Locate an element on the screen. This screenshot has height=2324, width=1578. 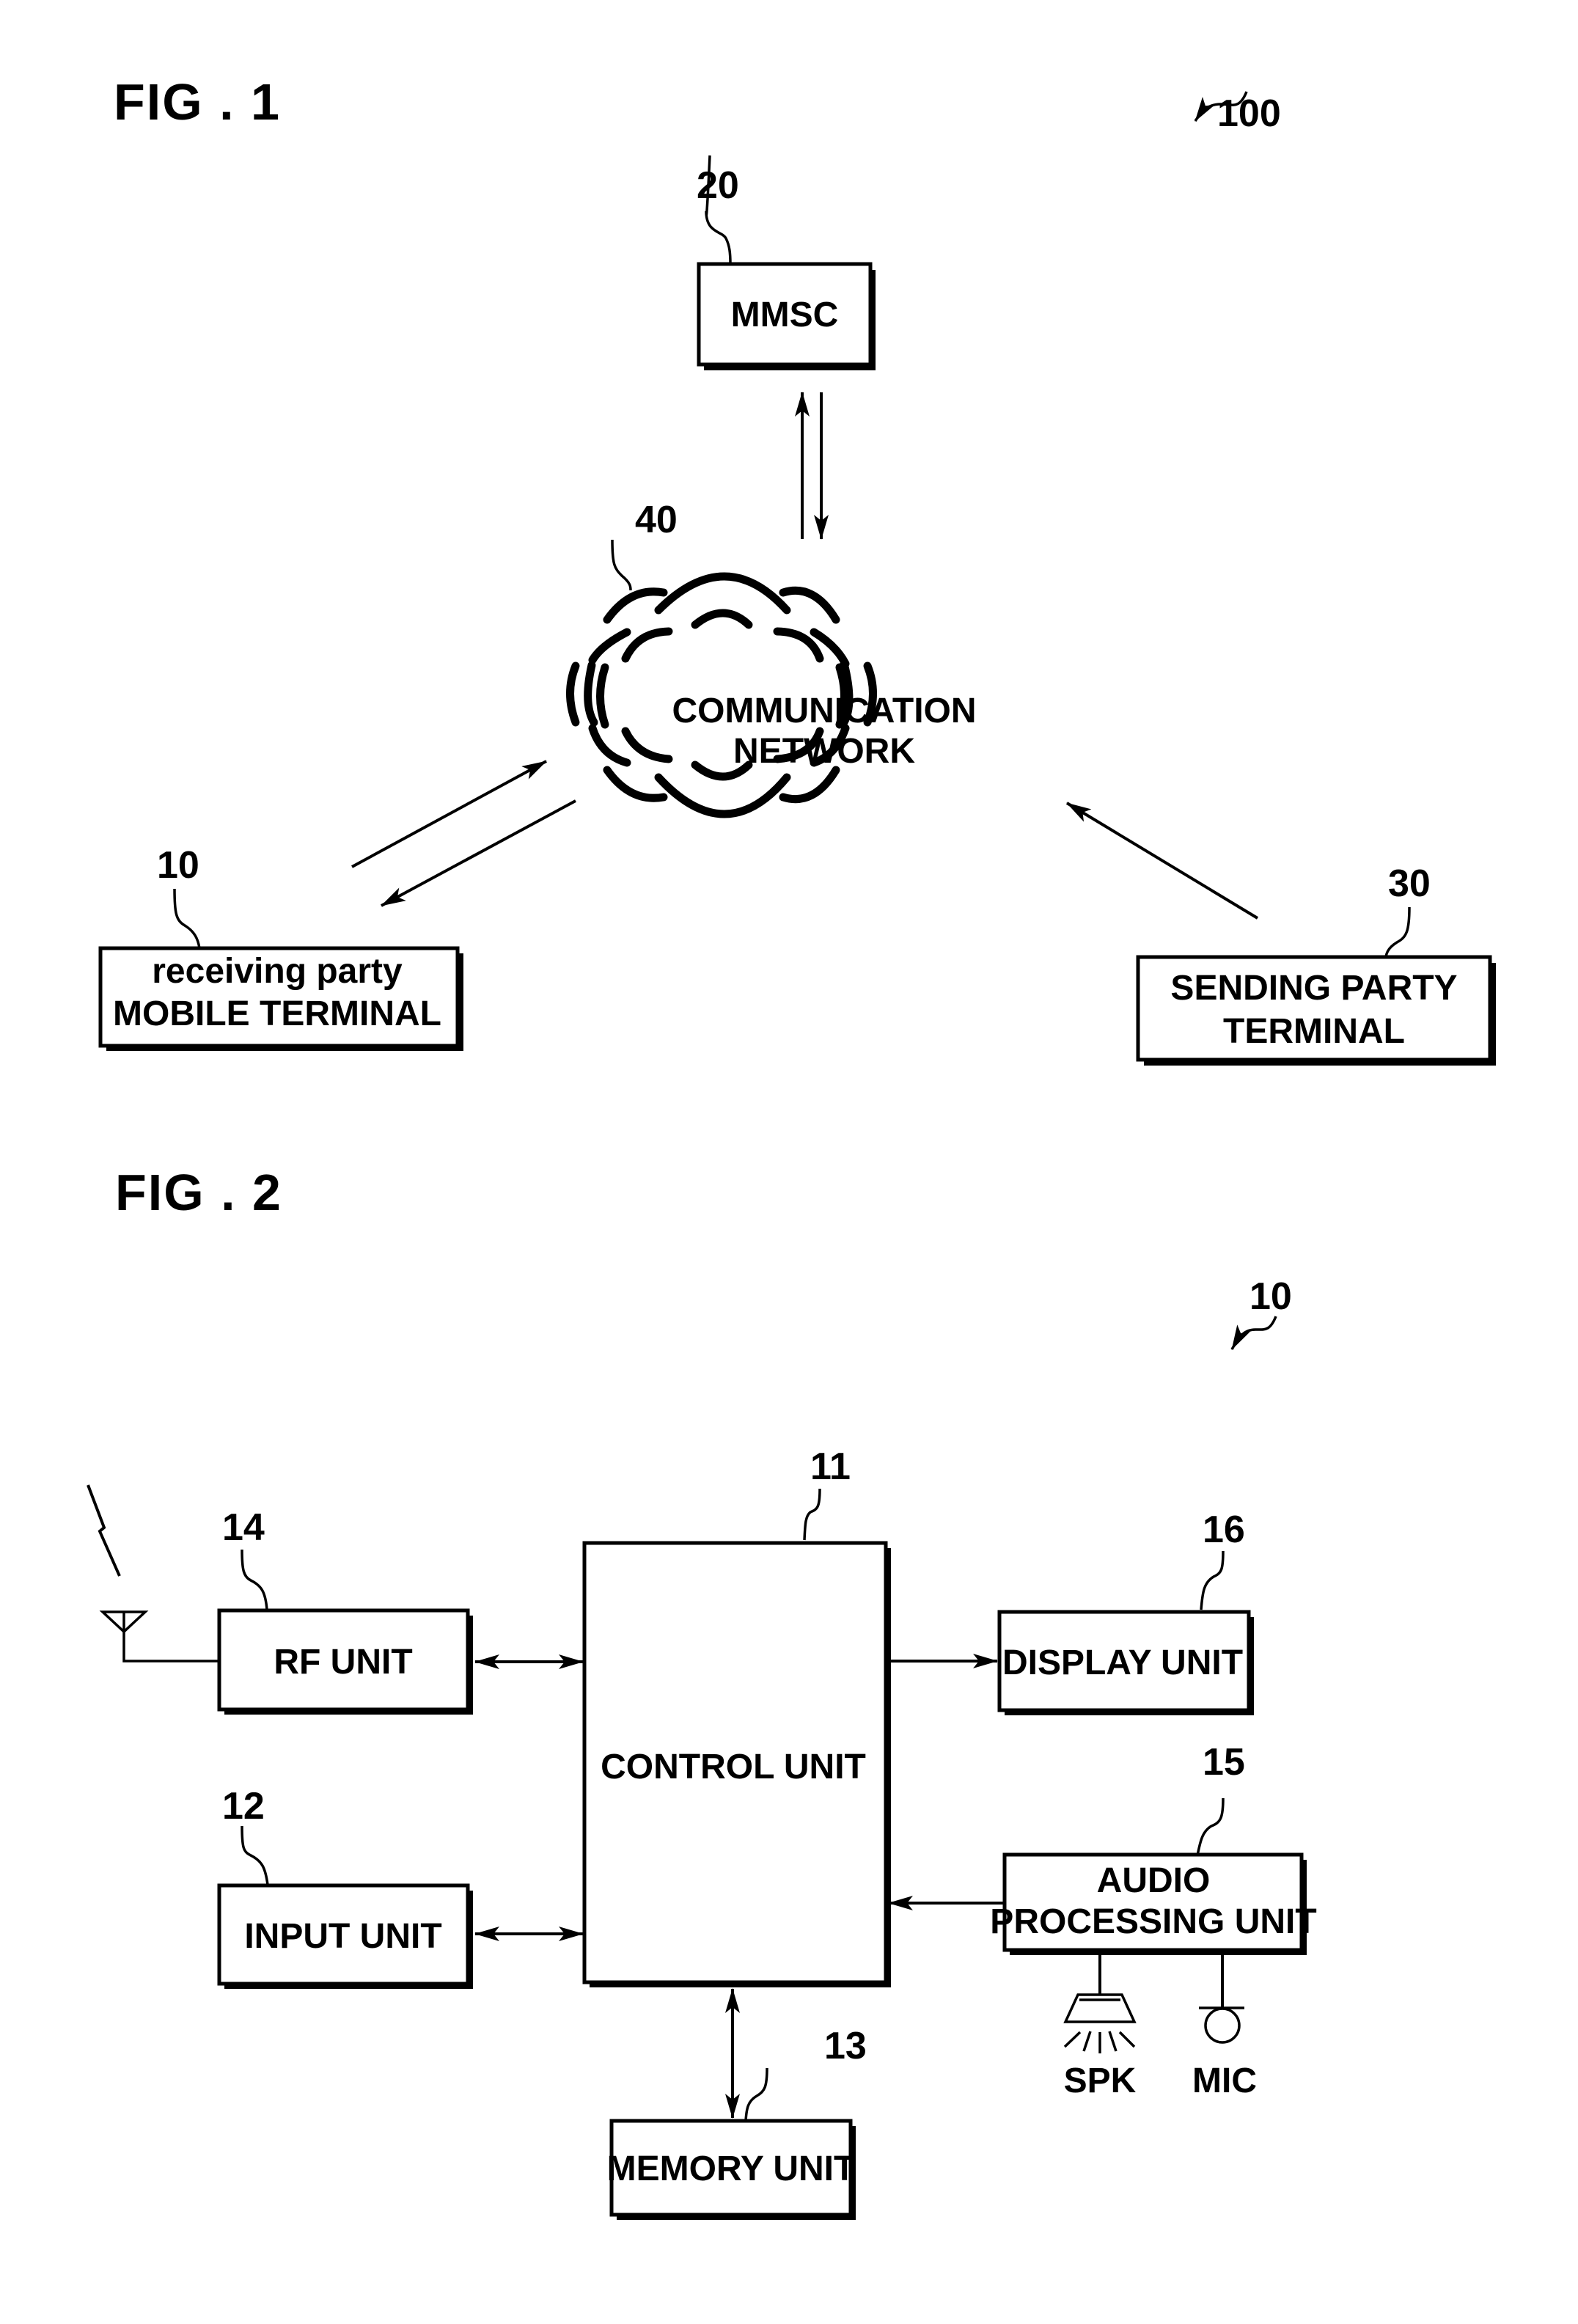
ref-number-16: 16 is located at coordinates (1224, 1530).